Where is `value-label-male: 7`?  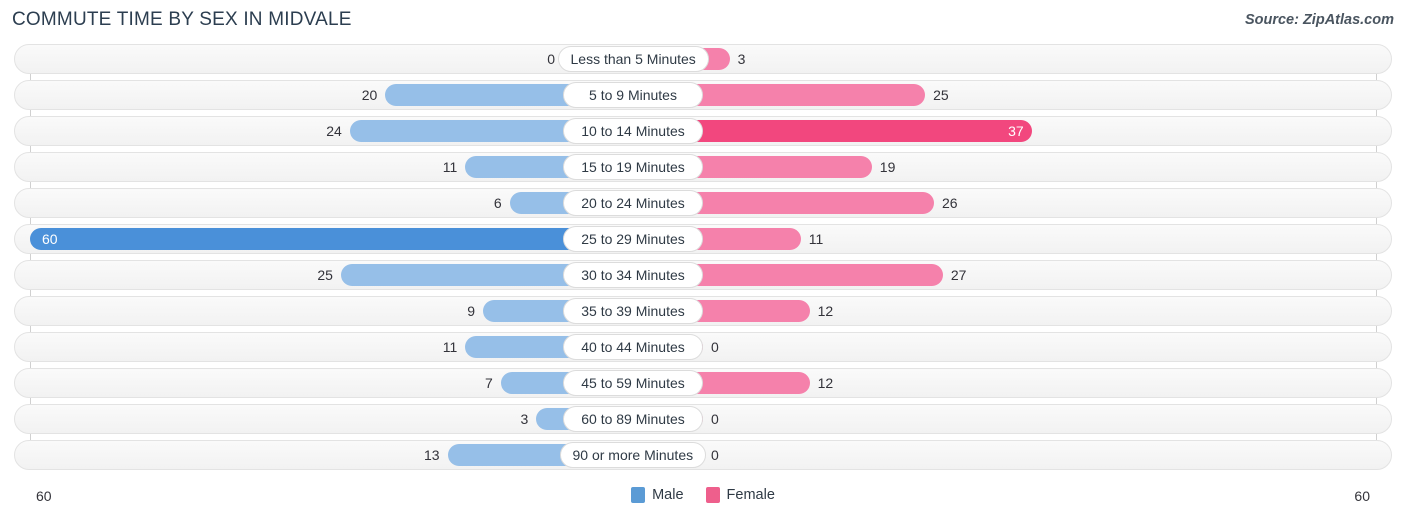
value-label-male: 7 is located at coordinates (489, 383).